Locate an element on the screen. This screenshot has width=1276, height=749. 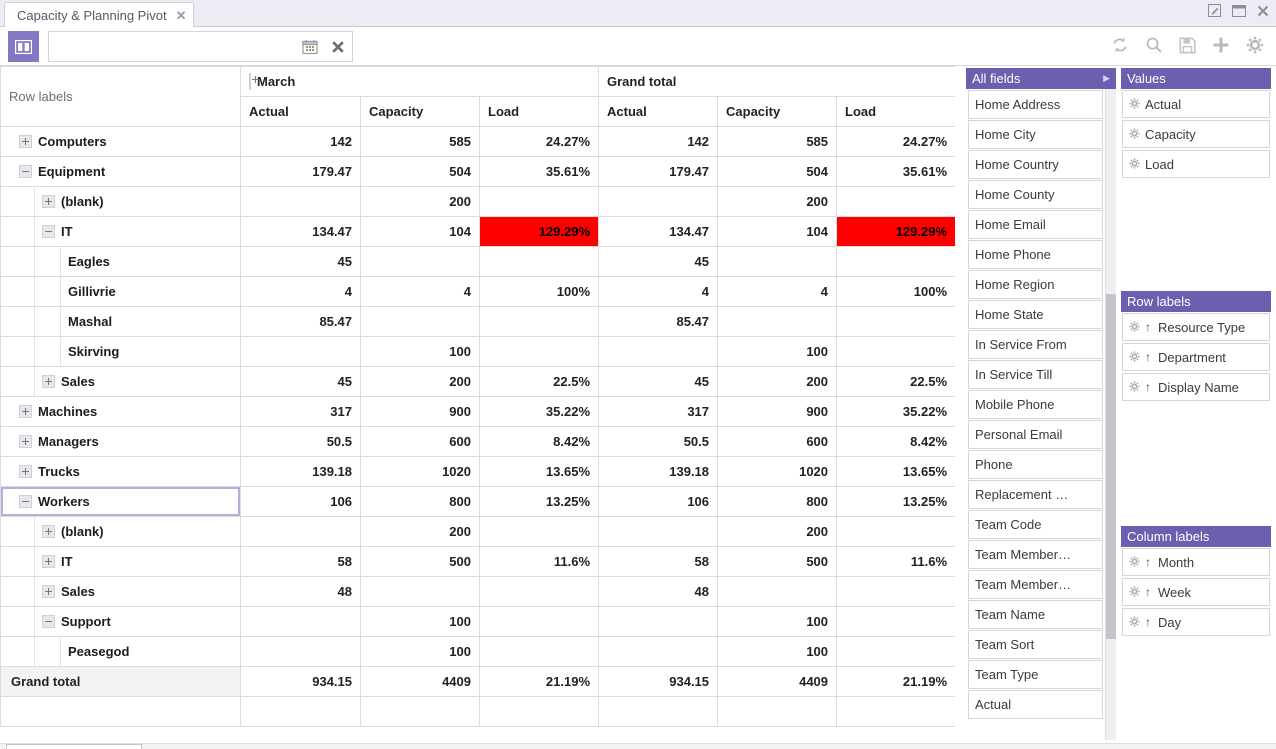
row-labels-zone-header: Row labels is located at coordinates (1196, 301).